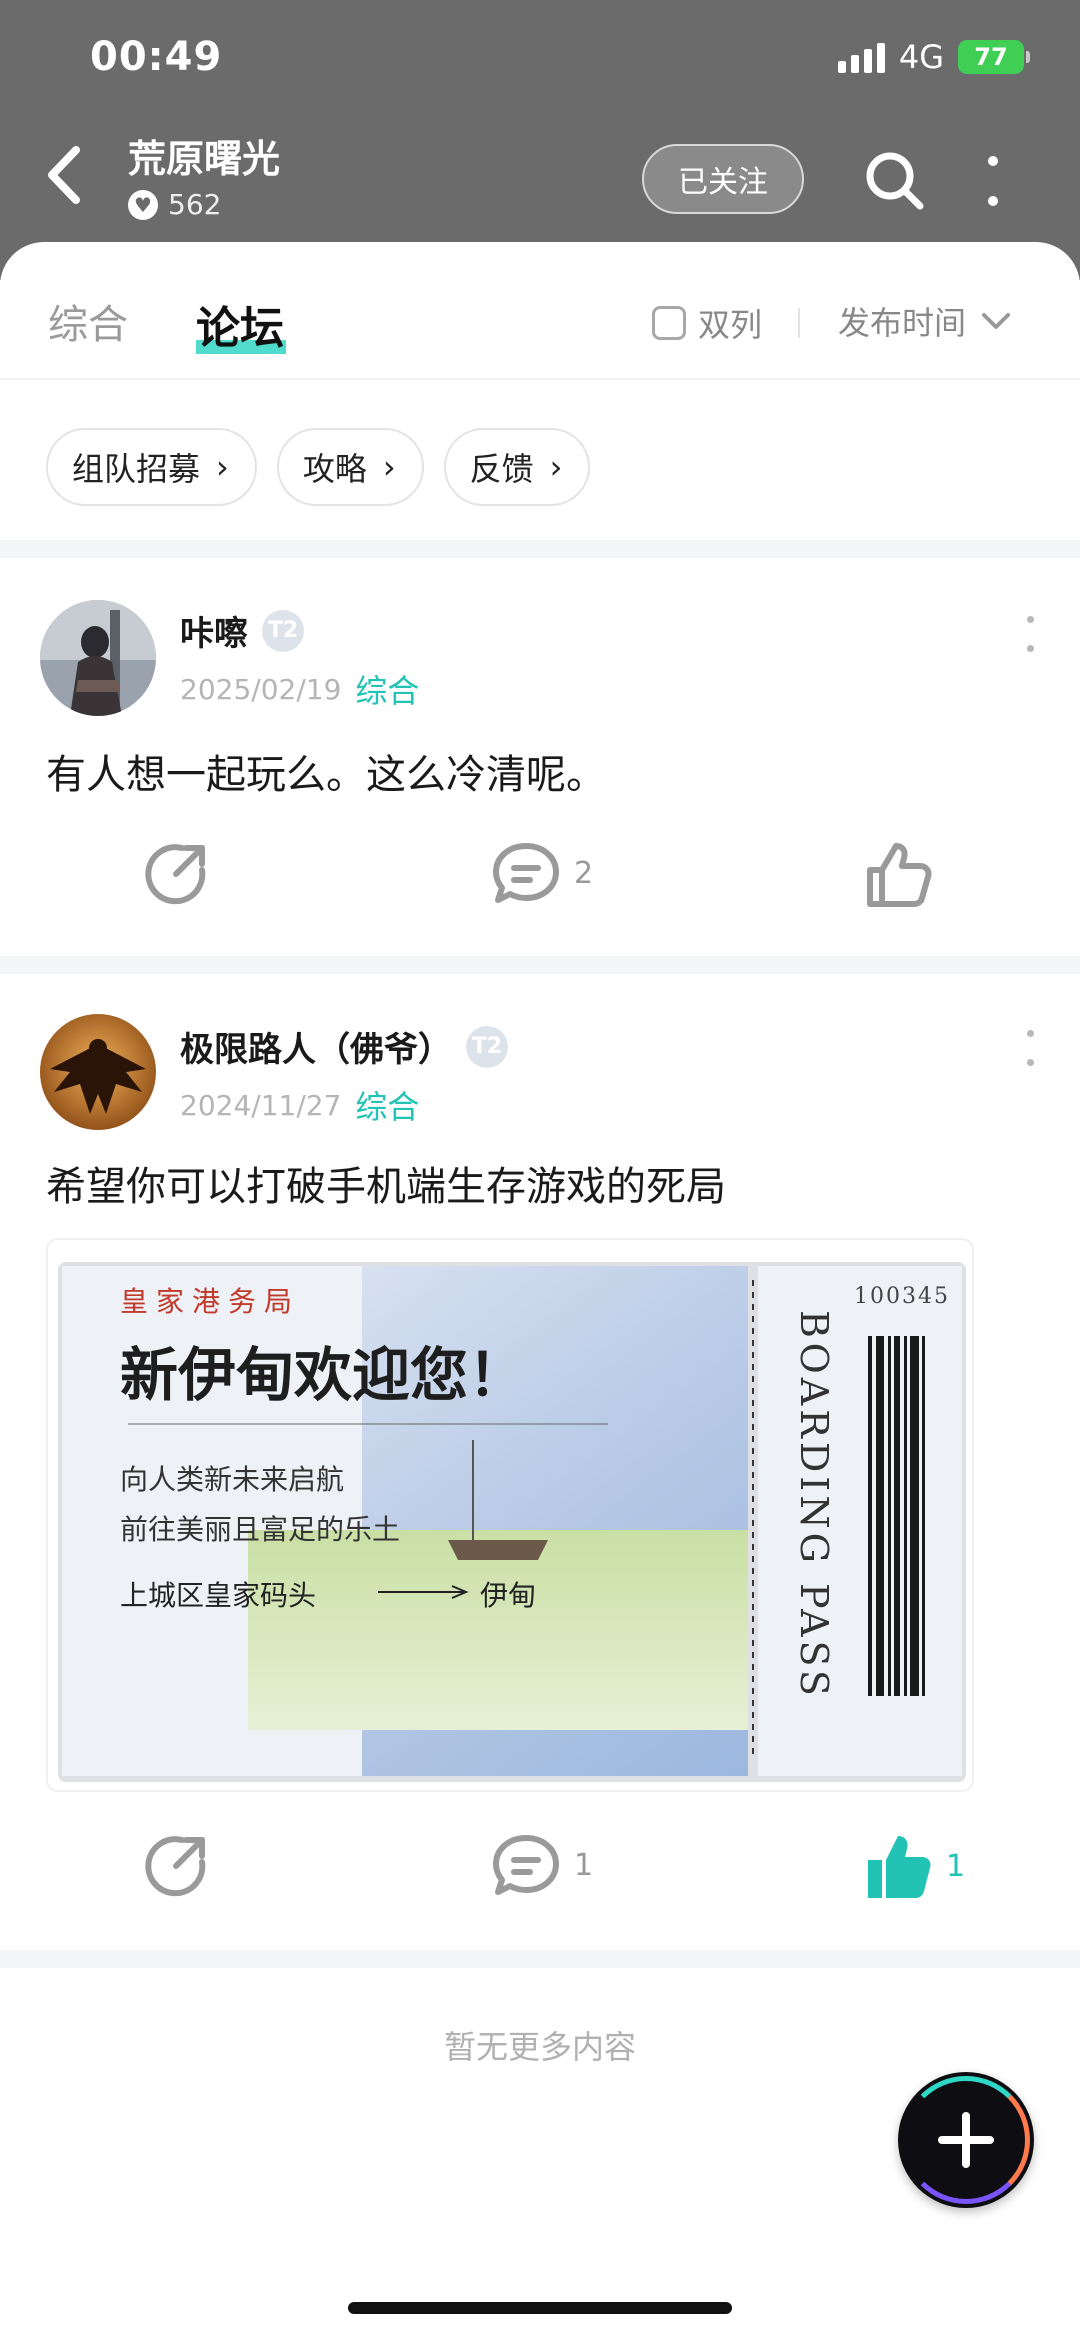 The width and height of the screenshot is (1080, 2339). Describe the element at coordinates (136, 469) in the screenshot. I see `chip-label: 组队招募` at that location.